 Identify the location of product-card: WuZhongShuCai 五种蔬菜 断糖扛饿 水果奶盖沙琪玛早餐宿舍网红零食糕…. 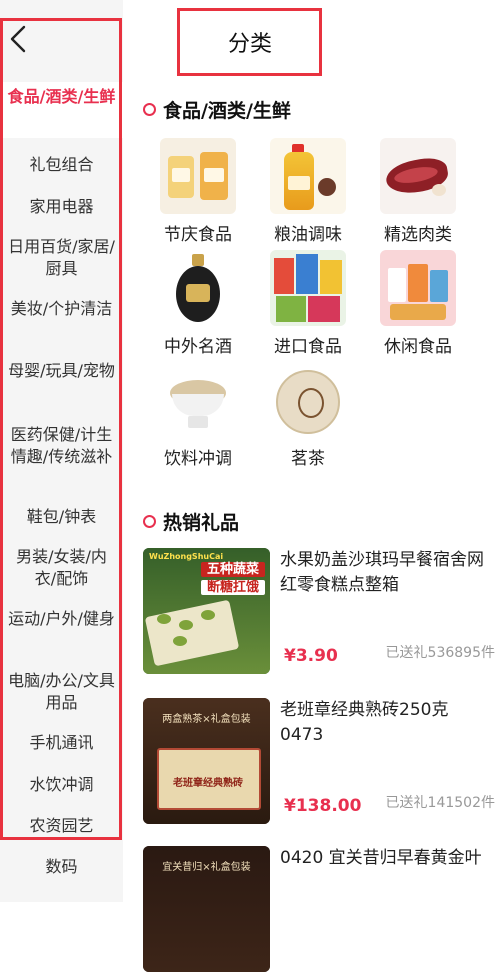
(321, 613).